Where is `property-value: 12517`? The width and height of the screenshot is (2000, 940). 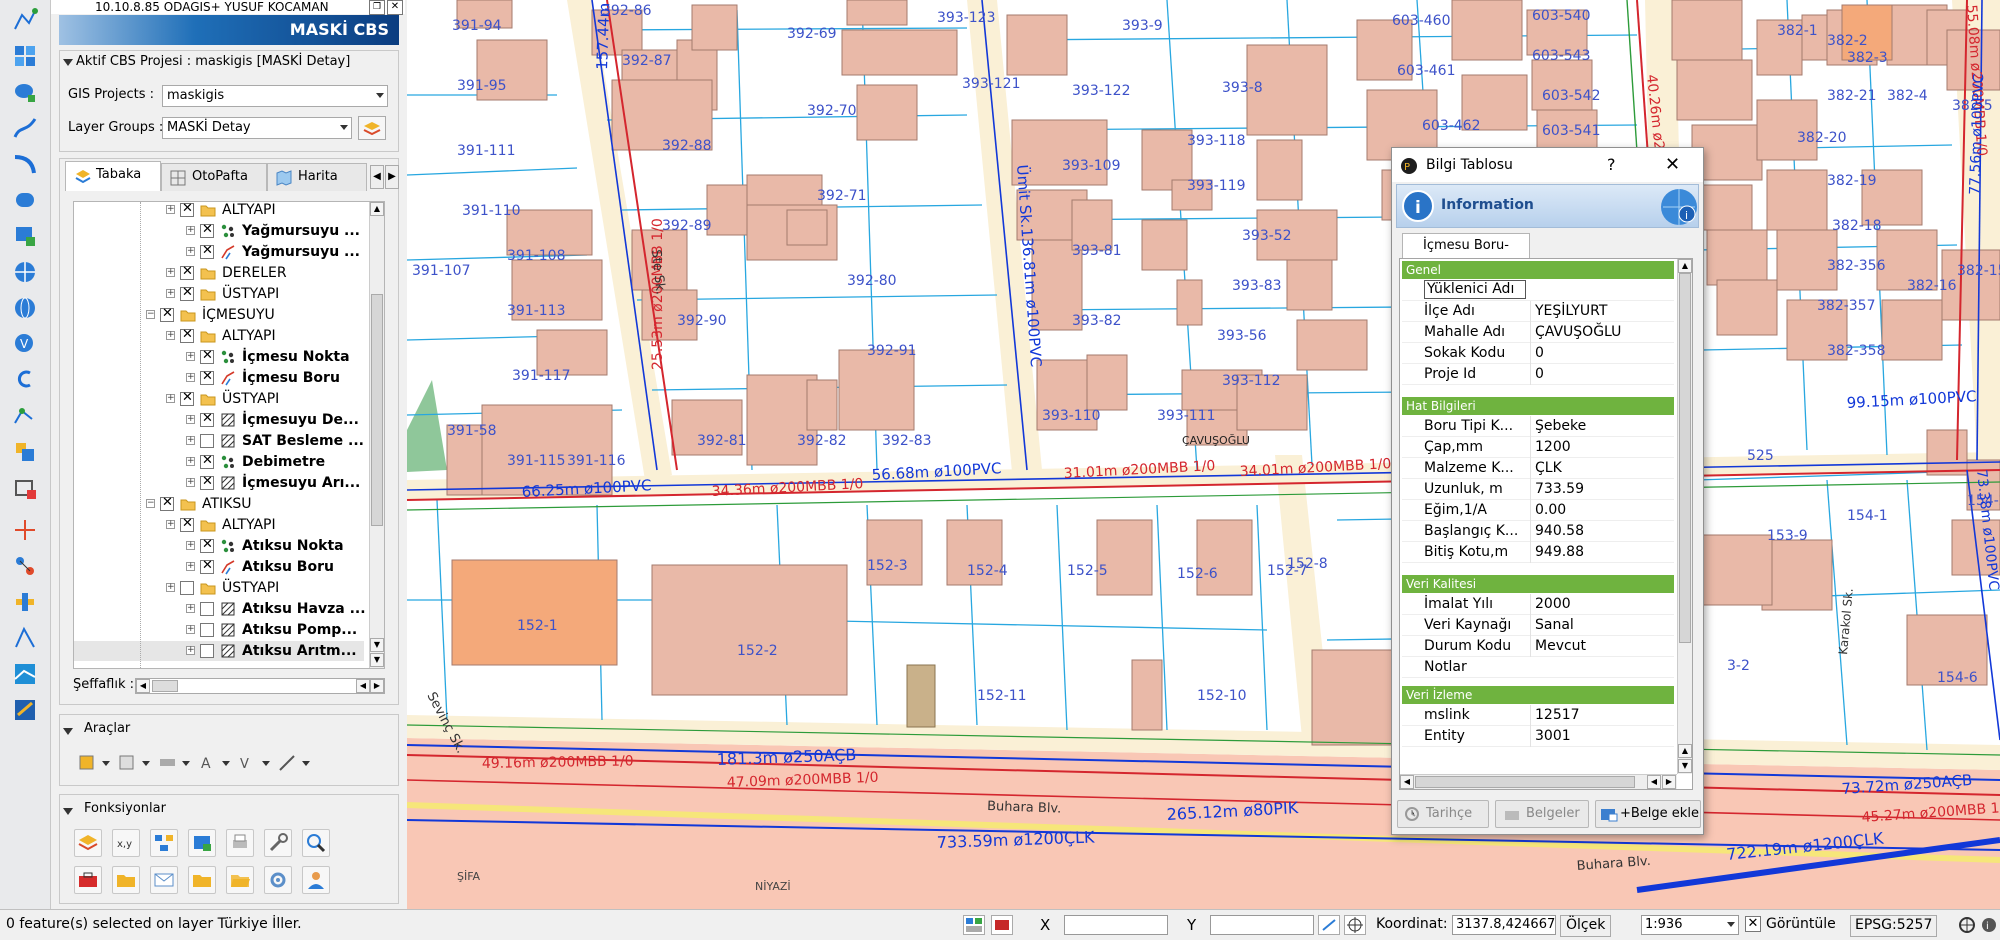 property-value: 12517 is located at coordinates (1602, 715).